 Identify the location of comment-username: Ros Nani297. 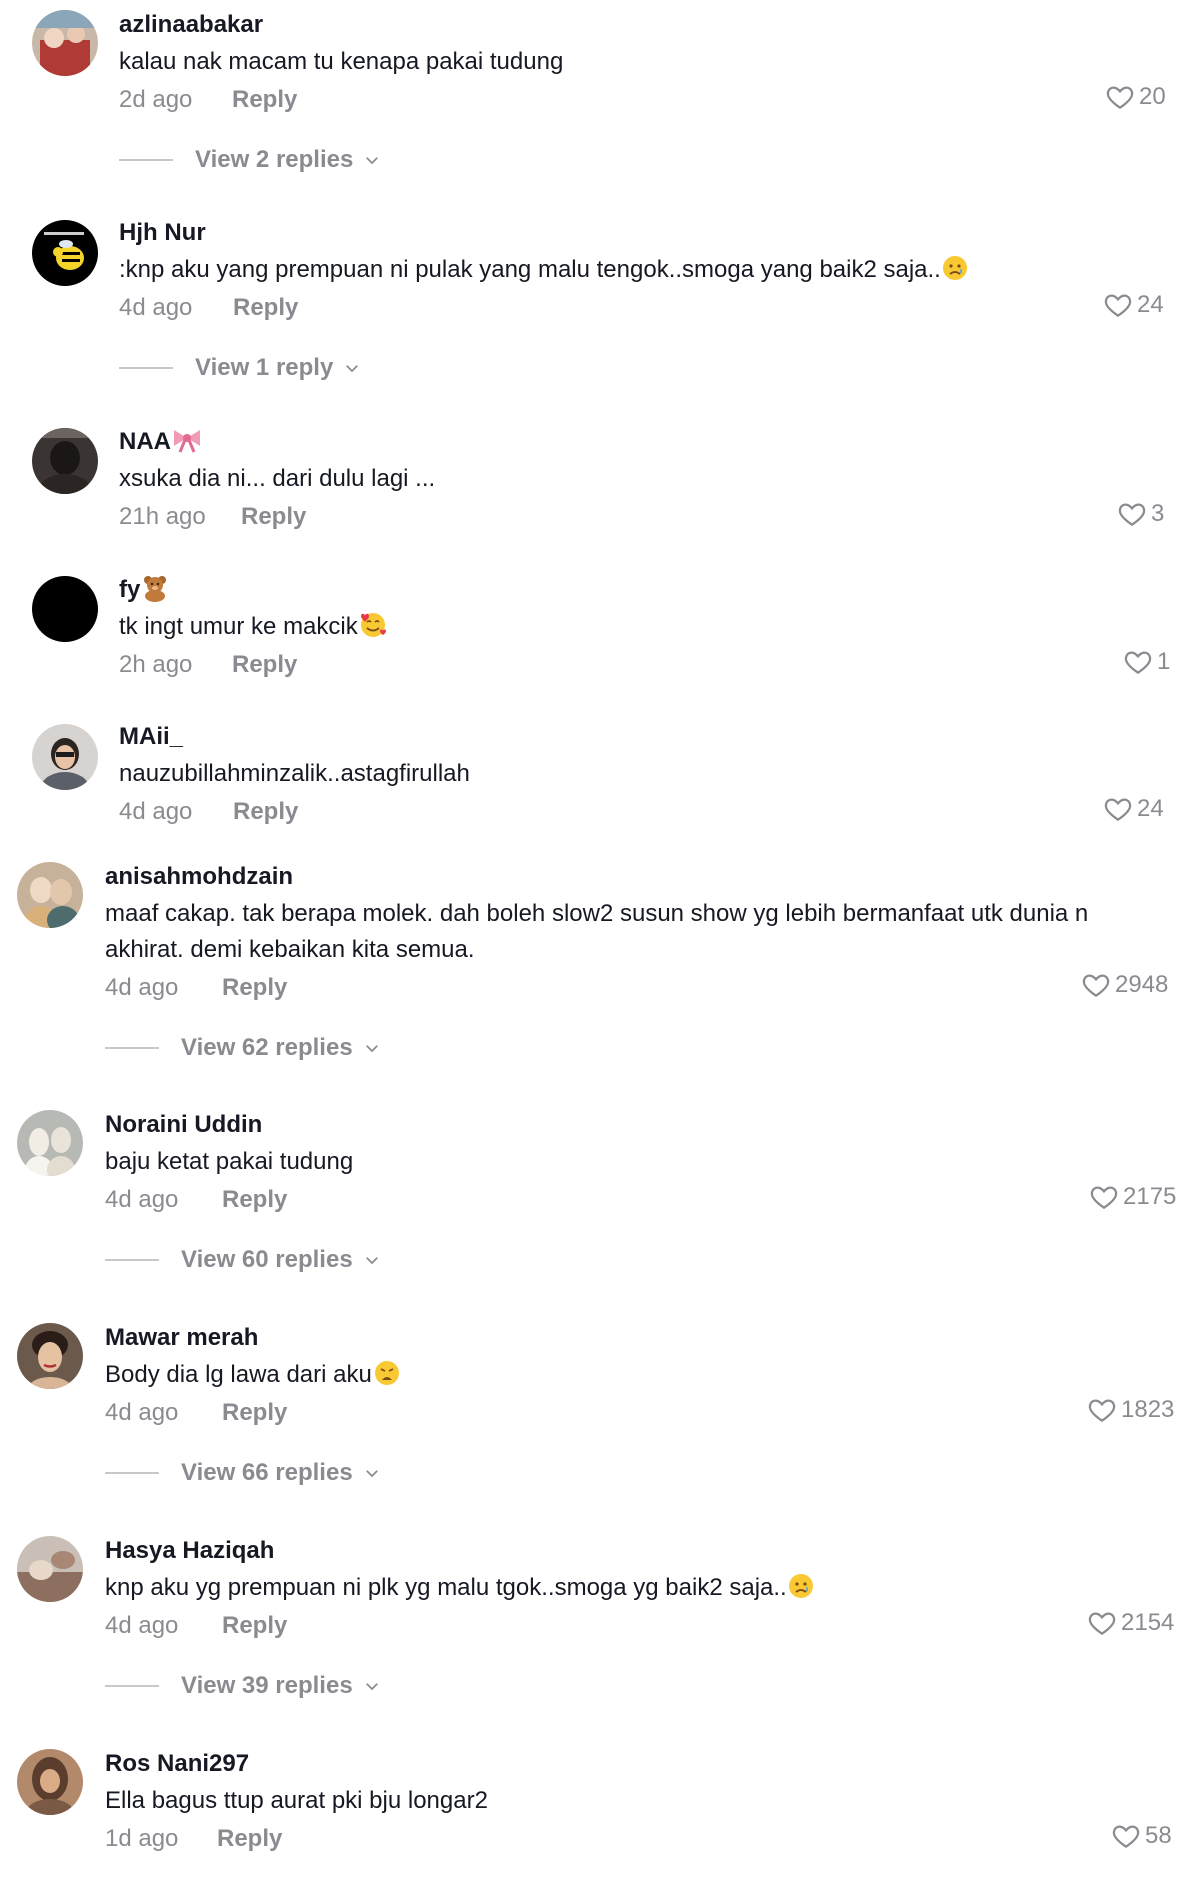
(652, 1764).